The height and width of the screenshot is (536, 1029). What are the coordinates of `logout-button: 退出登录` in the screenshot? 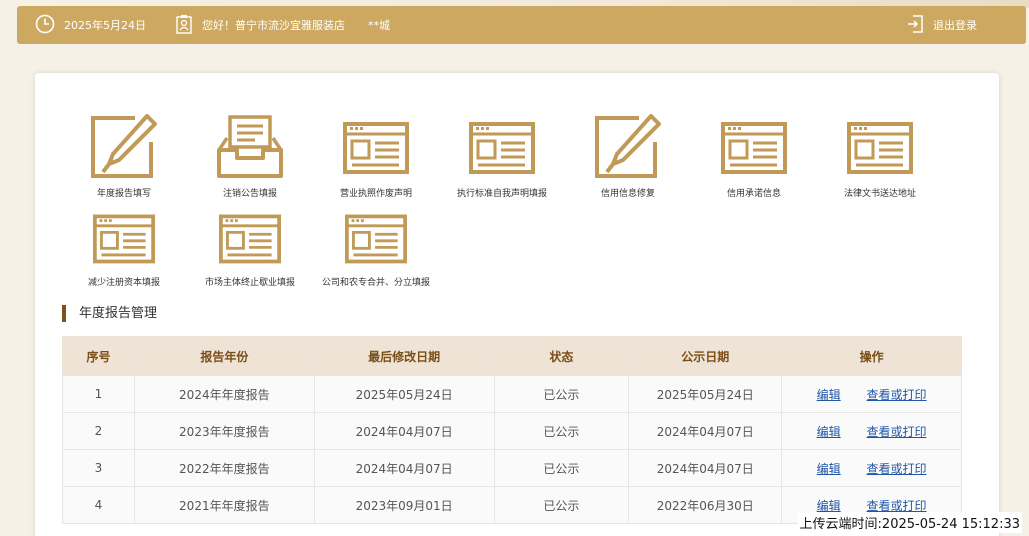 It's located at (941, 25).